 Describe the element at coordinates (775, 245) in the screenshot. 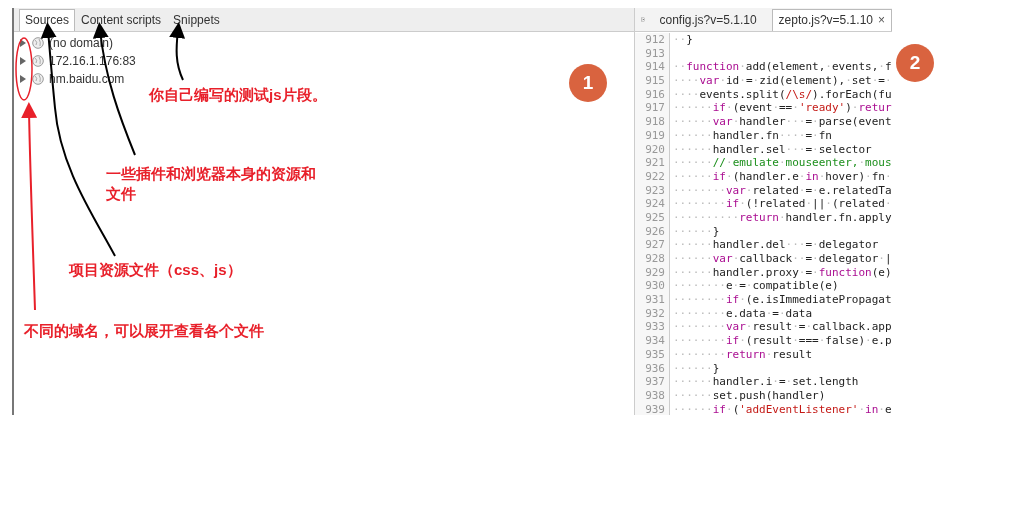

I see `code-line: ······handler.del···=·delegator` at that location.